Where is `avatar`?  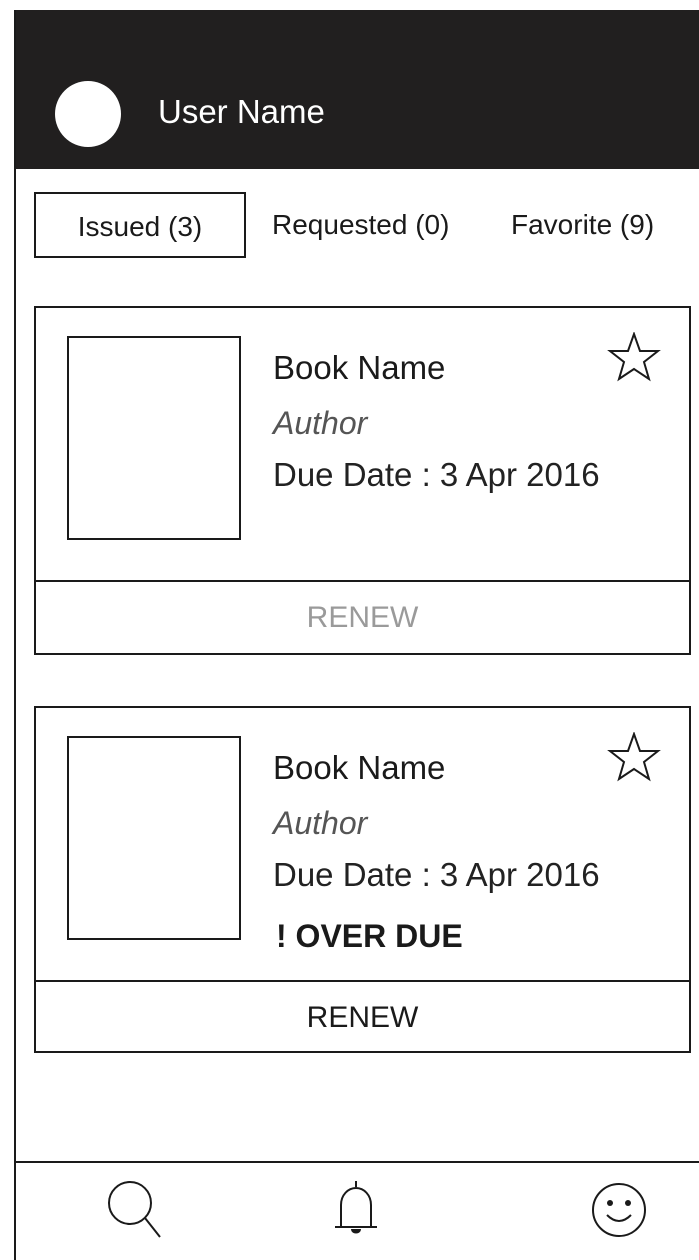
avatar is located at coordinates (88, 114).